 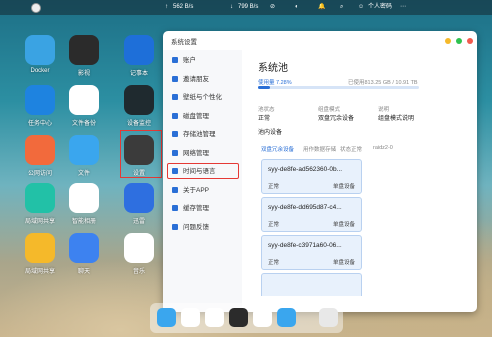 I want to click on photos-dock-icon, so click(x=190, y=317).